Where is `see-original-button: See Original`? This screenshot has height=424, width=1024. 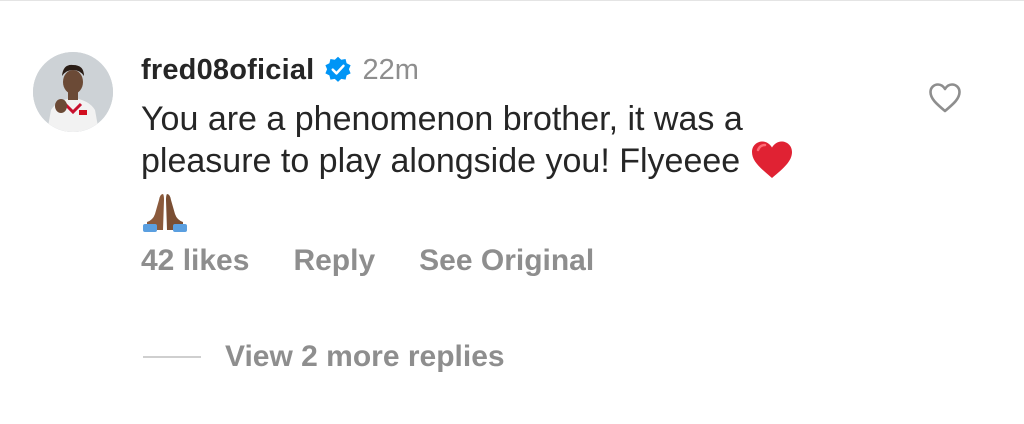
see-original-button: See Original is located at coordinates (506, 261).